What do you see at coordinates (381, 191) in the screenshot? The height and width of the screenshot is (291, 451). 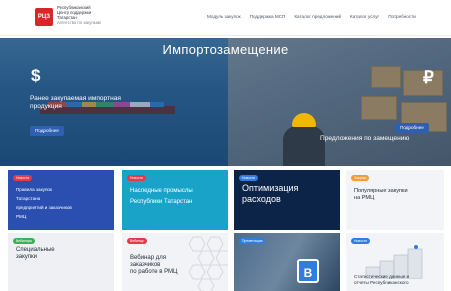 I see `card-title-line: Популярные закупки` at bounding box center [381, 191].